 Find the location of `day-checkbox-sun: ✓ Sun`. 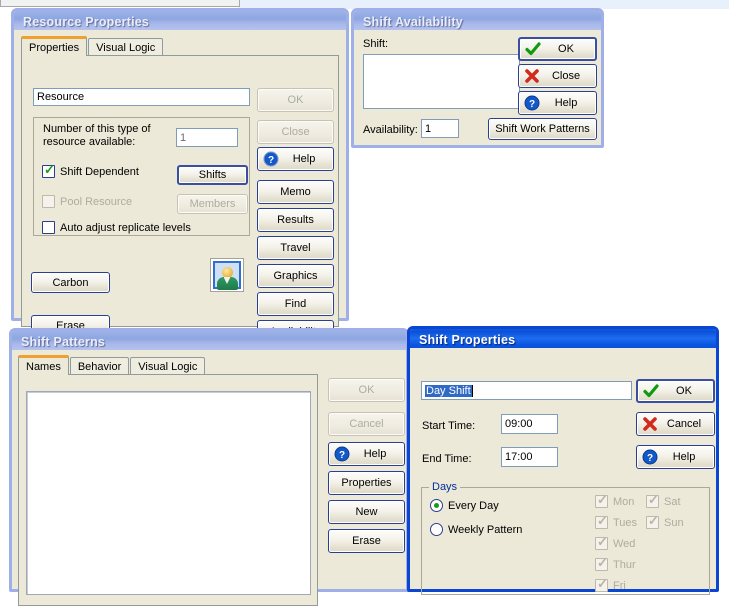

day-checkbox-sun: ✓ Sun is located at coordinates (665, 521).